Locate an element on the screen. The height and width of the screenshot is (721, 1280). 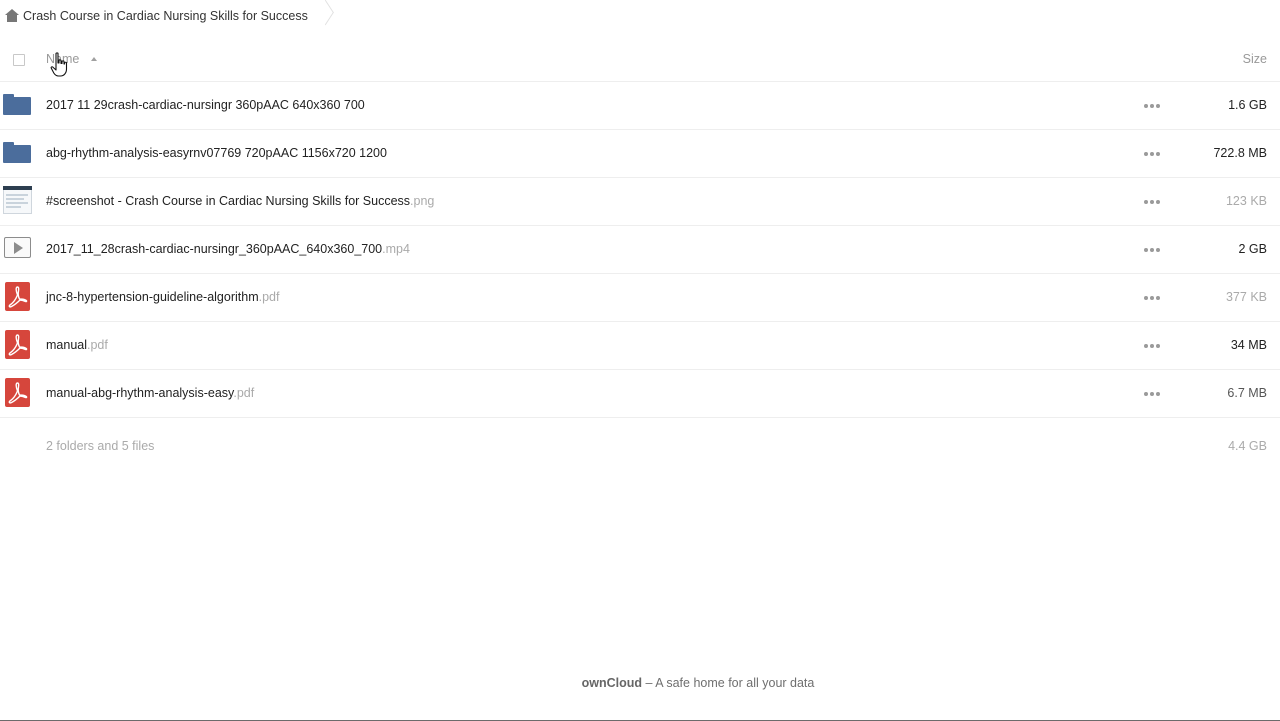
file-basename: manual is located at coordinates (66, 345).